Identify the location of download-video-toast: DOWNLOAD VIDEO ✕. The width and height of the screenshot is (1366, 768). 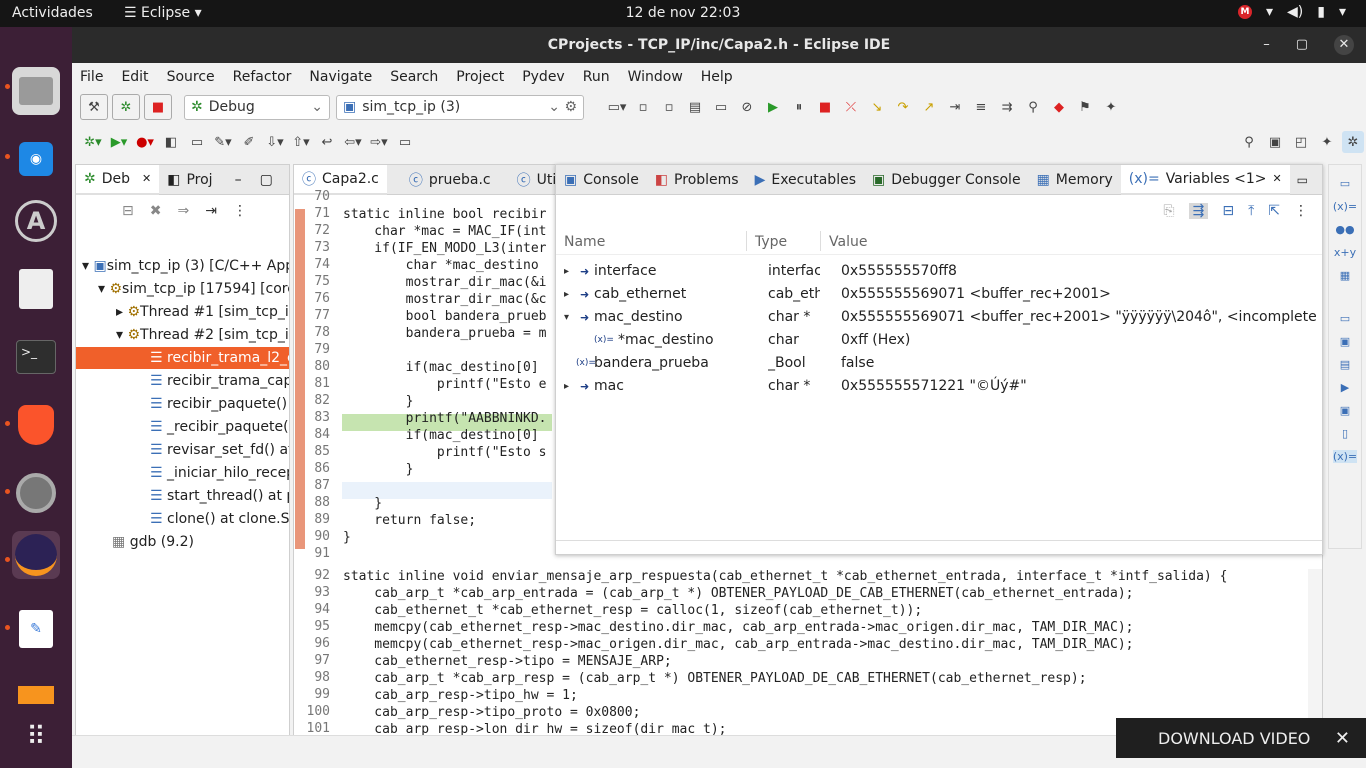
(1241, 738).